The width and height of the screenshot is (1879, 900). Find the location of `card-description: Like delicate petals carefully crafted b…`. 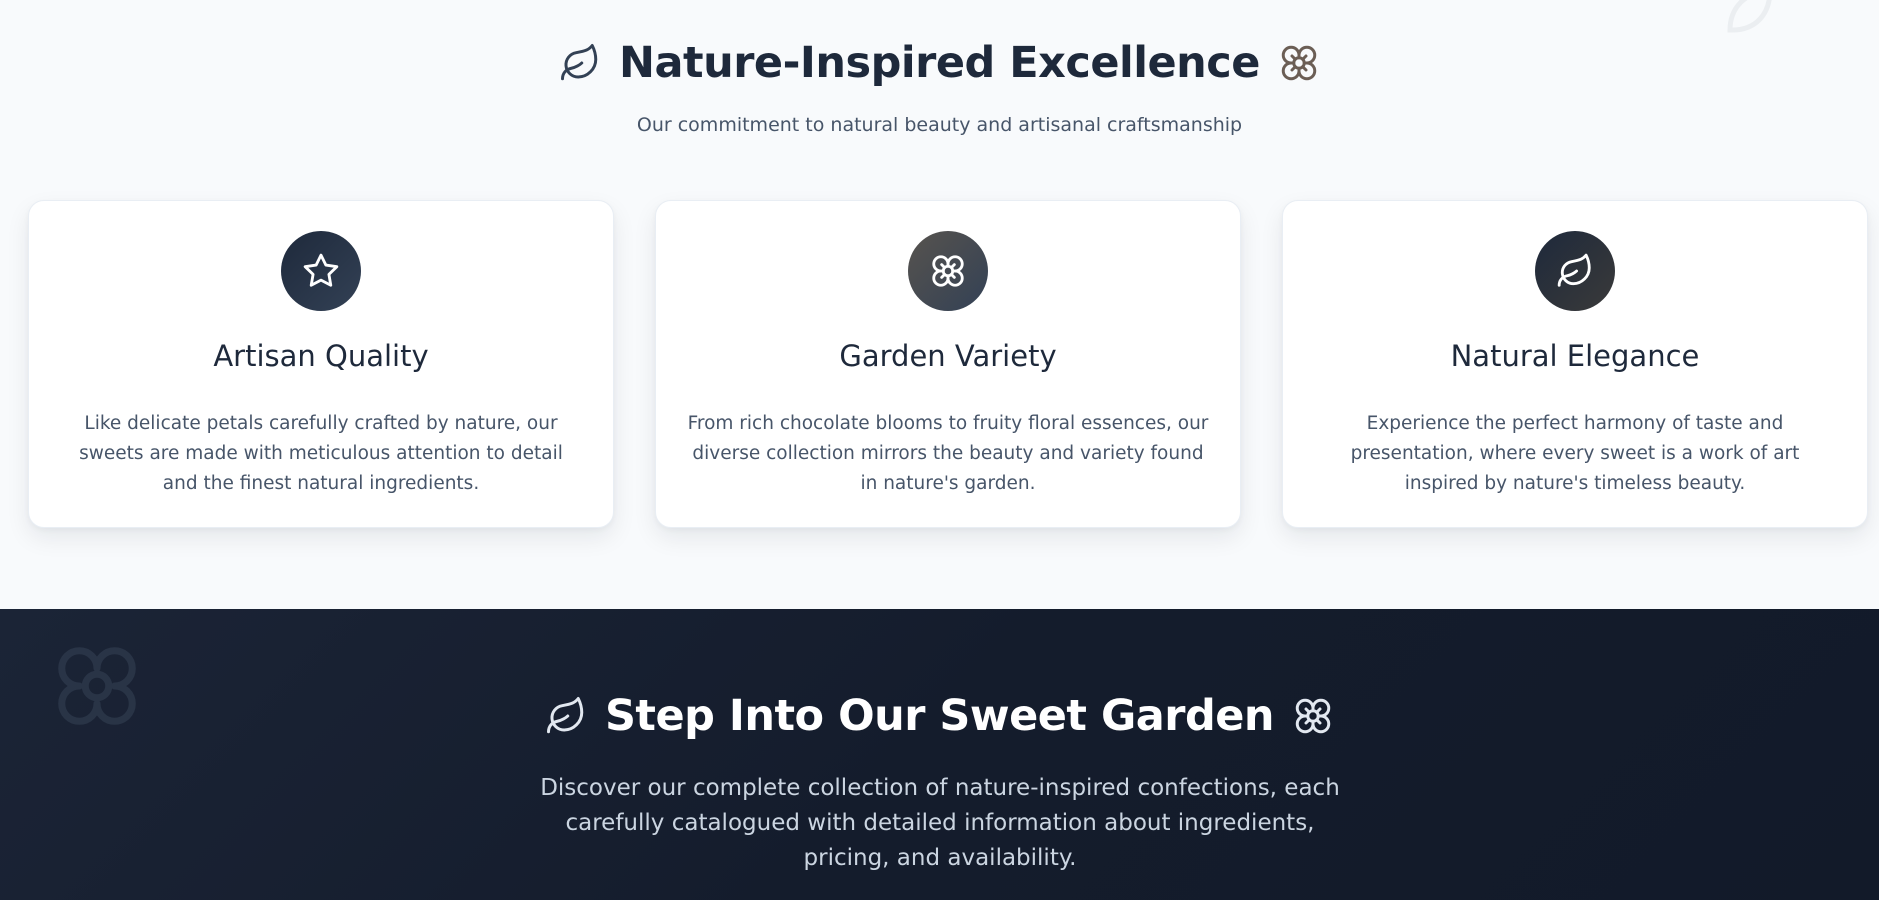

card-description: Like delicate petals carefully crafted b… is located at coordinates (321, 453).